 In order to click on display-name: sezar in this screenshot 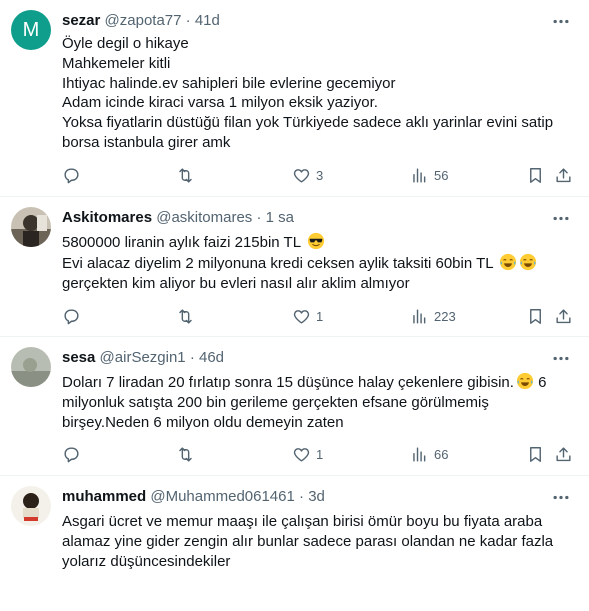, I will do `click(81, 20)`.